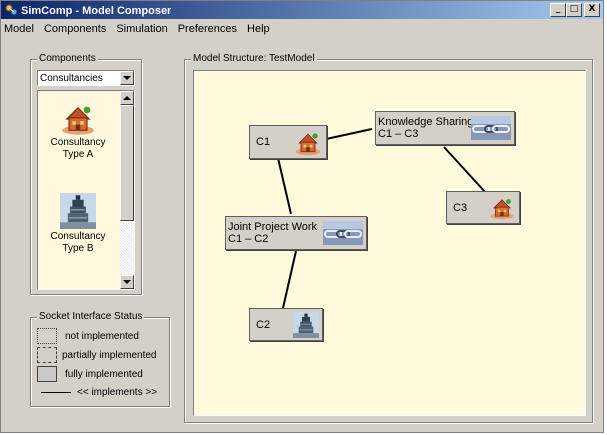 The width and height of the screenshot is (607, 435). I want to click on menu-simulation: Simulation, so click(141, 29).